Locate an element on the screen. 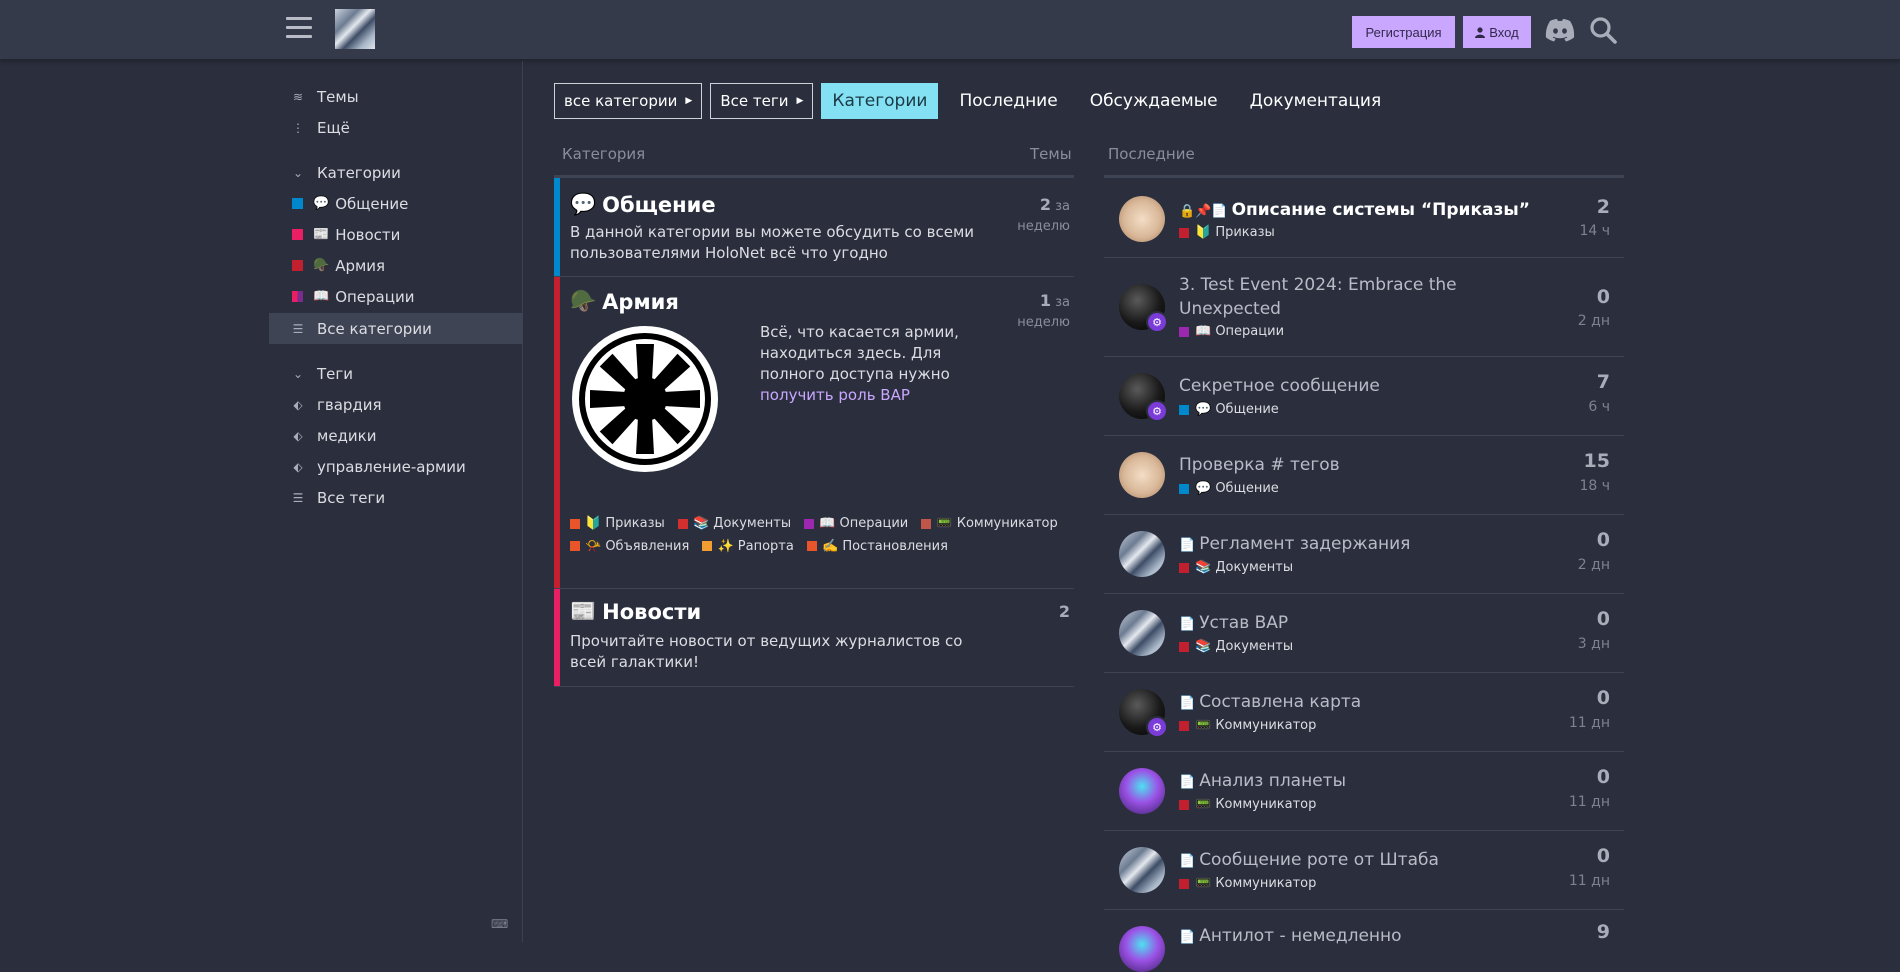 The image size is (1900, 972). category-title: 💬 Общение is located at coordinates (643, 204).